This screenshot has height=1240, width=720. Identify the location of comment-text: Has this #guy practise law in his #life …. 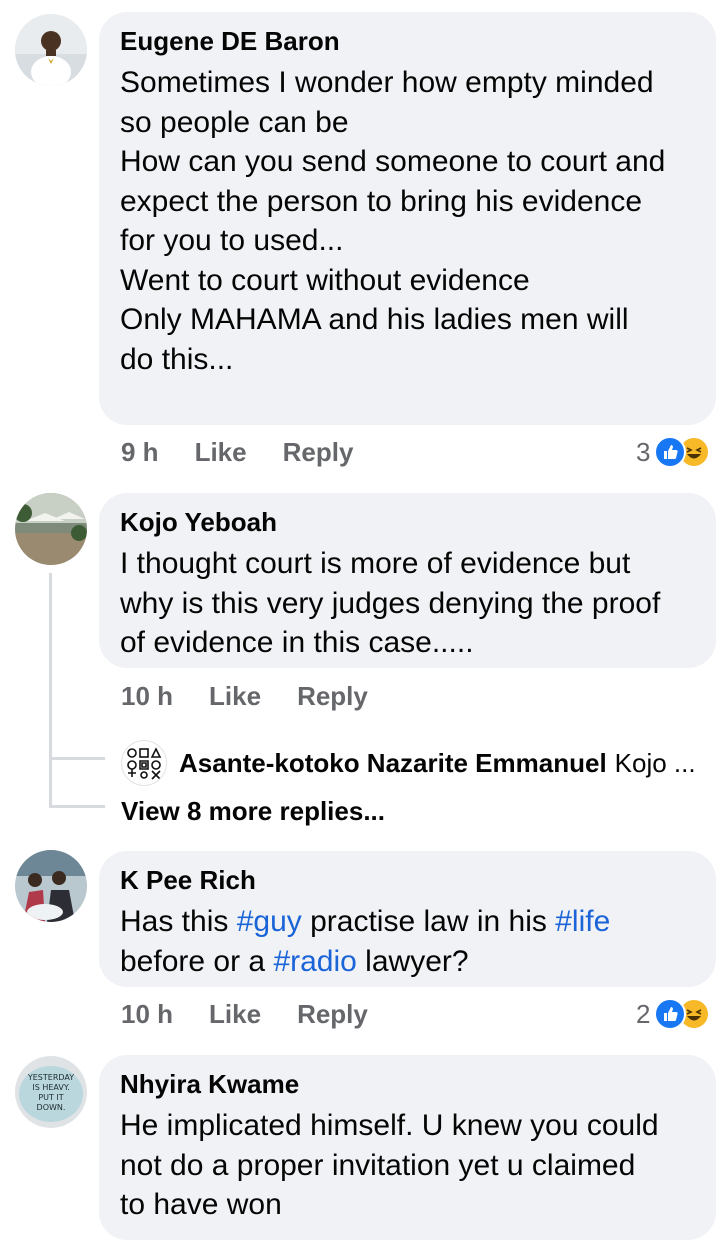
(418, 941).